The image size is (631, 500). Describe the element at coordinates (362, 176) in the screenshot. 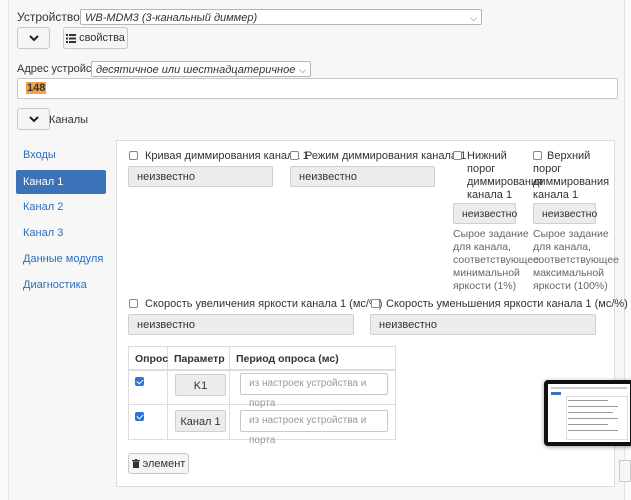

I see `mode-value: неизвестно` at that location.